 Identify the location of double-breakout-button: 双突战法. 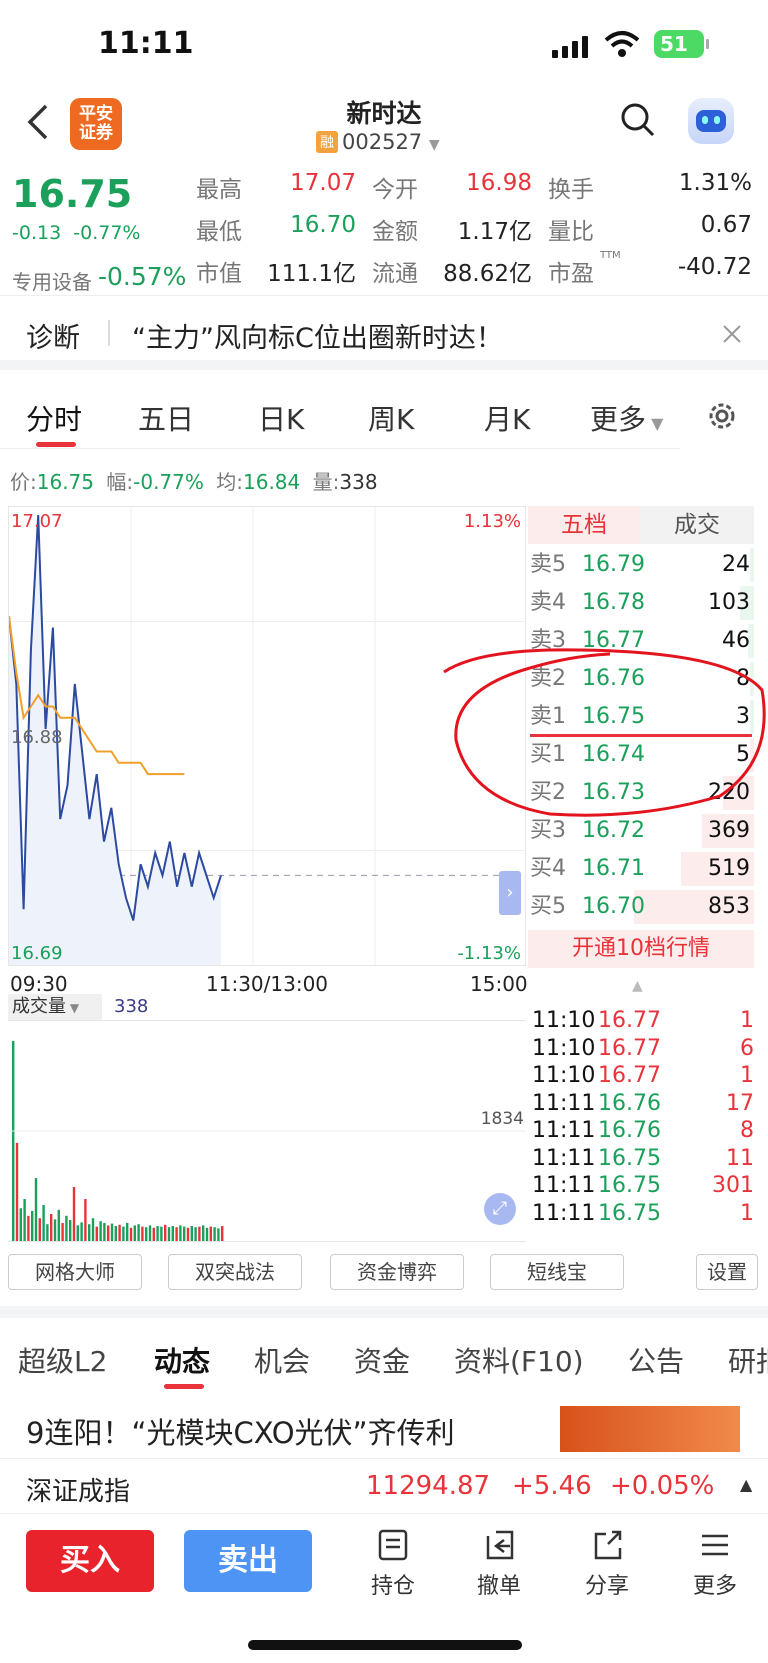
(235, 1272).